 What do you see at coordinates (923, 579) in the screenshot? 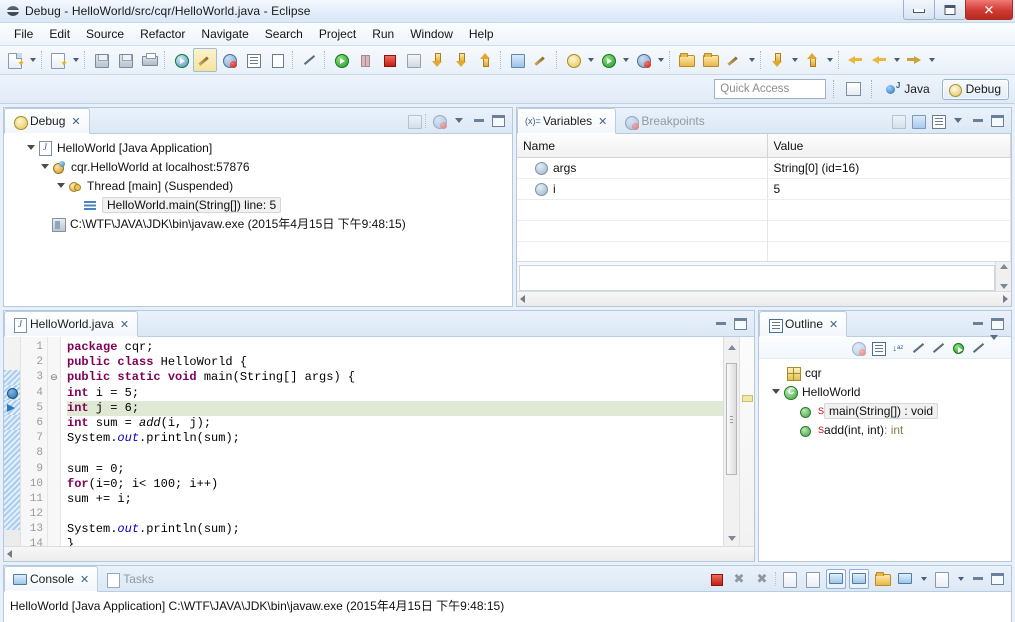
I see `display-console-dropdown` at bounding box center [923, 579].